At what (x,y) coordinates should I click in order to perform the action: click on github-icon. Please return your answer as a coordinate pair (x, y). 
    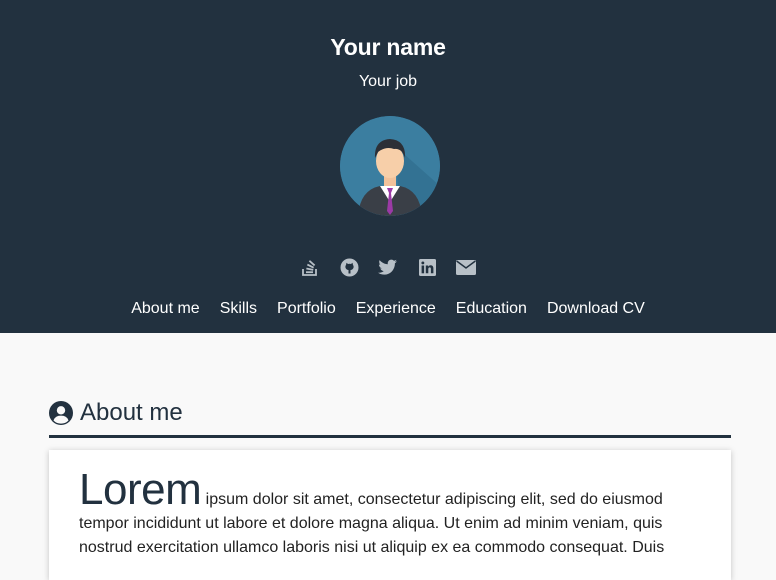
    Looking at the image, I should click on (349, 267).